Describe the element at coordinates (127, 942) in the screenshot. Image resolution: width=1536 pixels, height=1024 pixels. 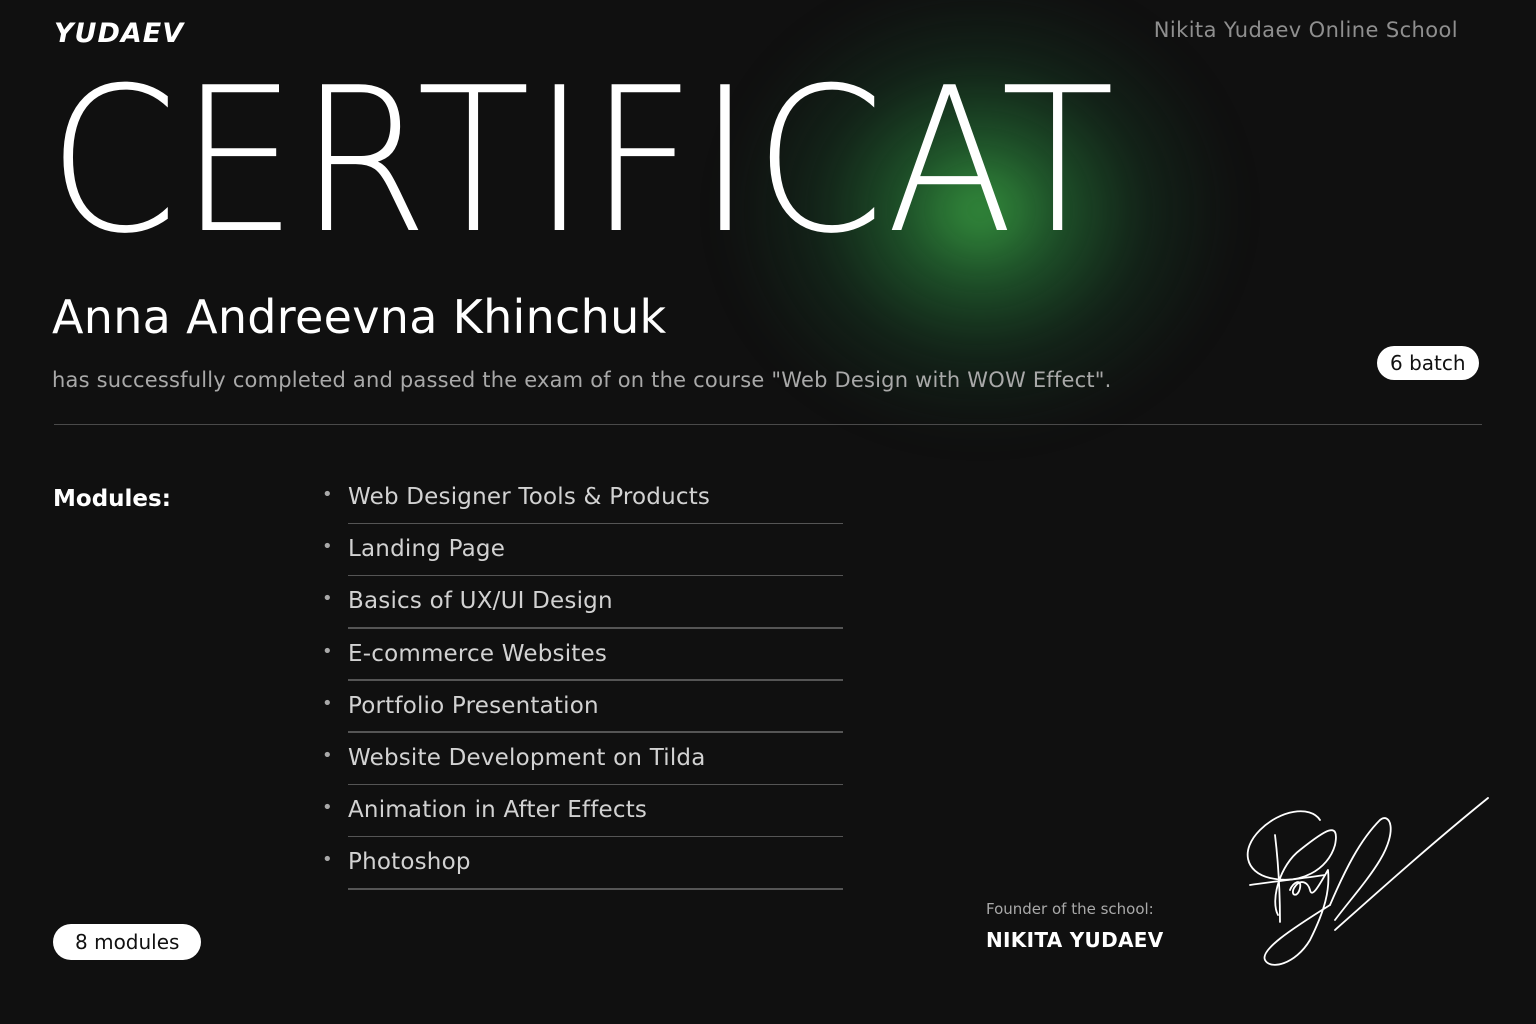
I see `modules-count-badge: 8 modules` at that location.